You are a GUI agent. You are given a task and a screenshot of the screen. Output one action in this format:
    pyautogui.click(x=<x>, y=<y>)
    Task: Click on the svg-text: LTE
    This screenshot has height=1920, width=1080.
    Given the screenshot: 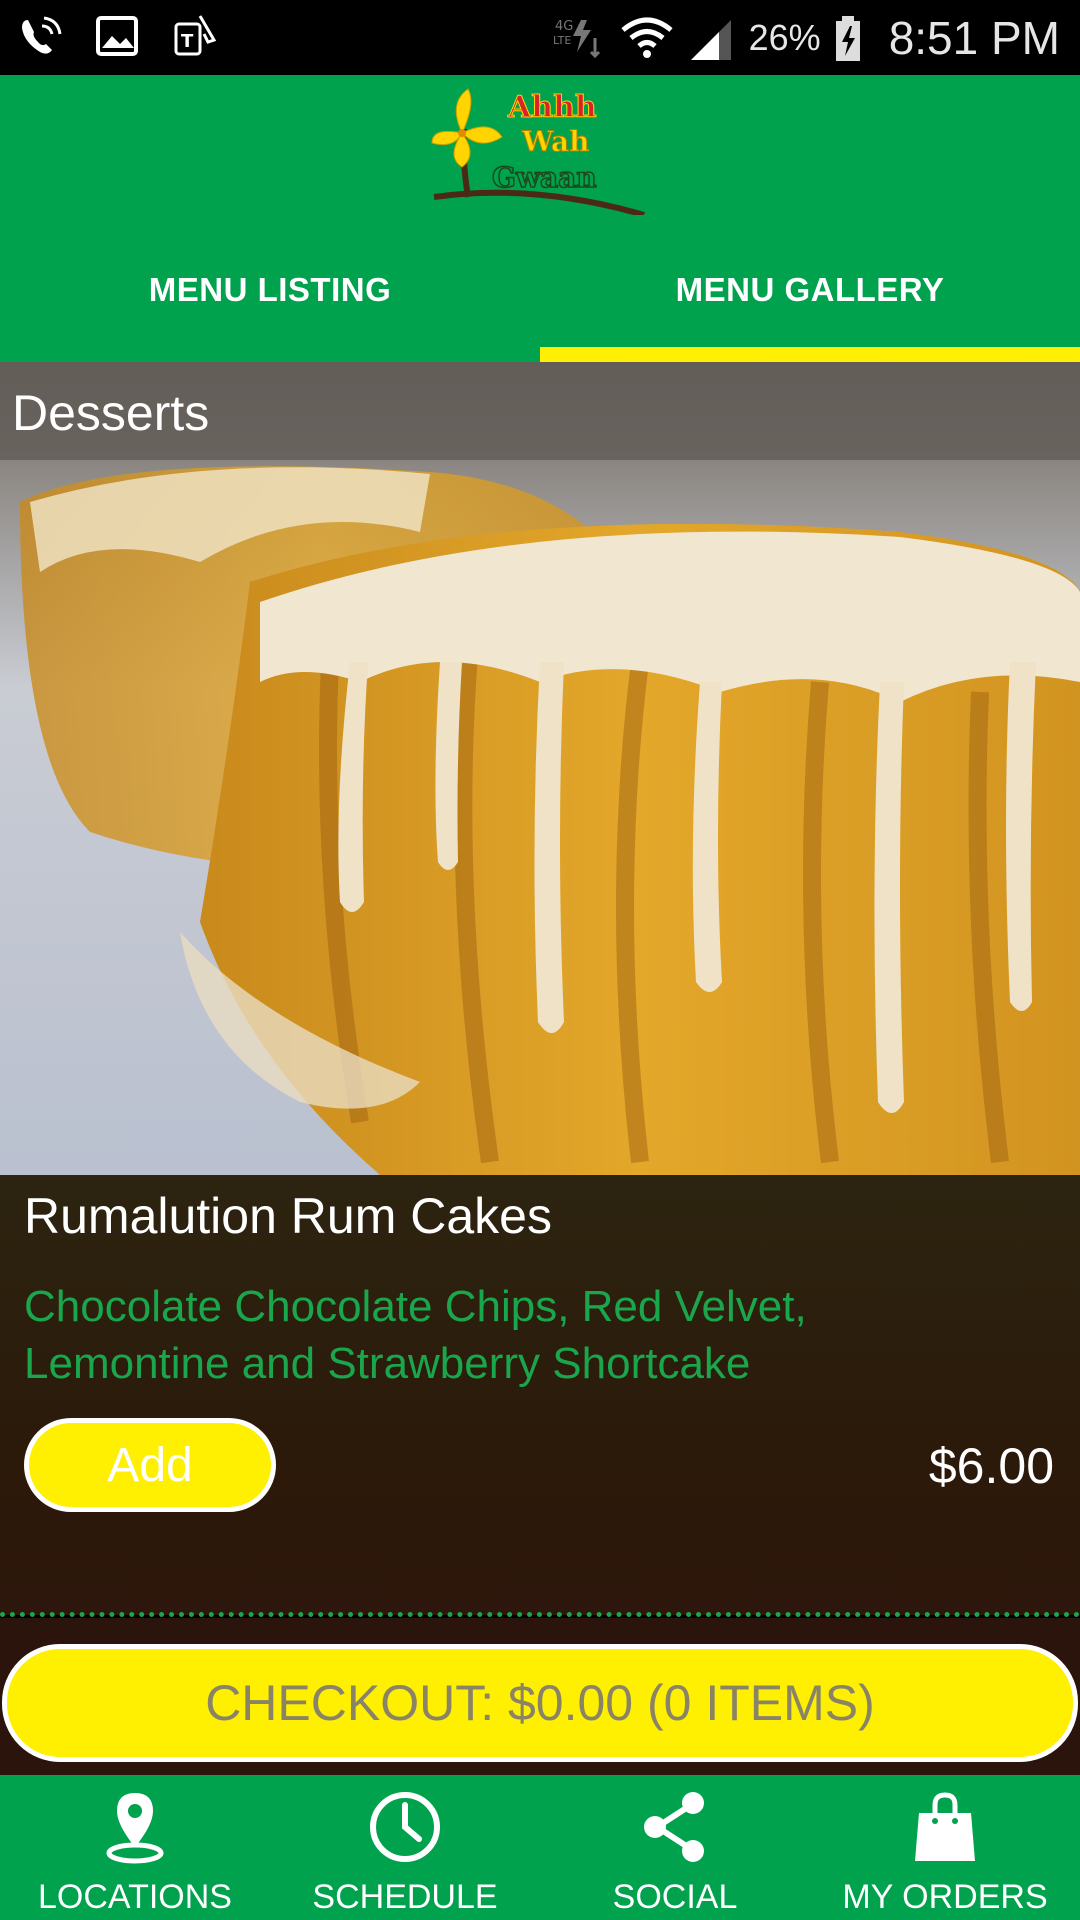 What is the action you would take?
    pyautogui.click(x=562, y=40)
    